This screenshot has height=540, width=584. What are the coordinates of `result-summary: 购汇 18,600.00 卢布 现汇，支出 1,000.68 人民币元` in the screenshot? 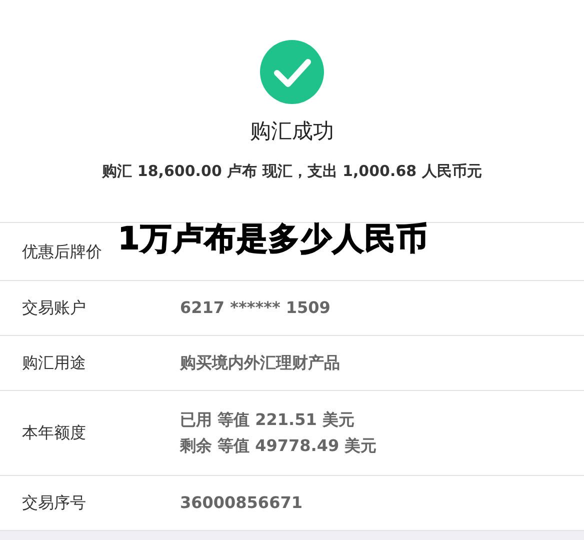 It's located at (292, 171).